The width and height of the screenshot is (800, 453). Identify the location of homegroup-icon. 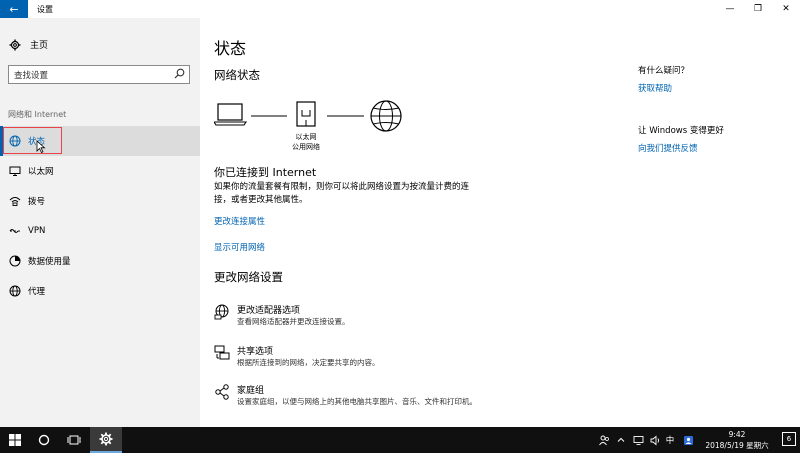
(222, 392).